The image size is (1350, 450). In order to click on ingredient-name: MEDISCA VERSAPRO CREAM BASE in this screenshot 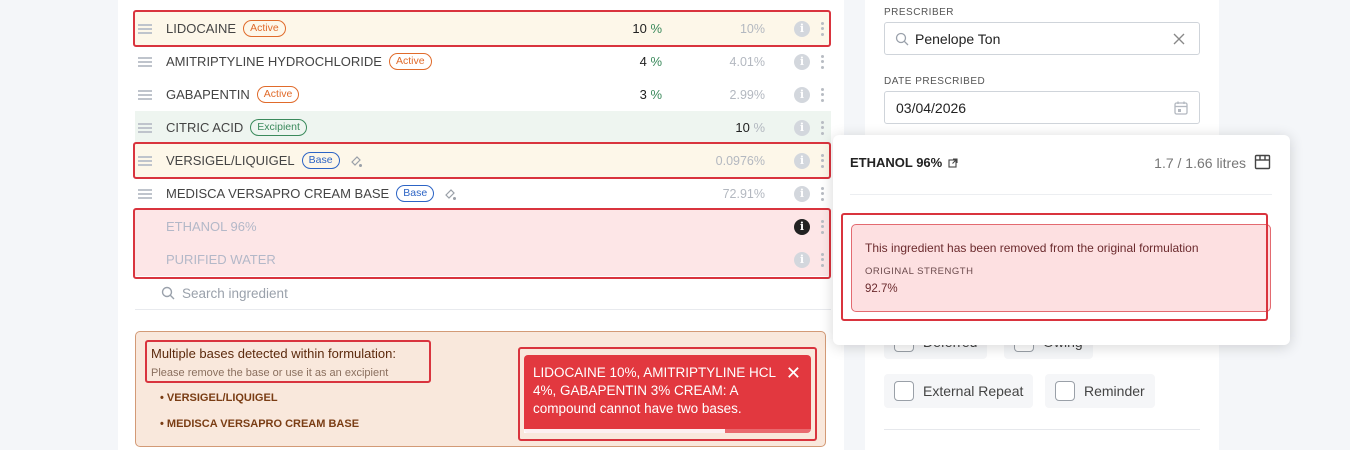, I will do `click(278, 193)`.